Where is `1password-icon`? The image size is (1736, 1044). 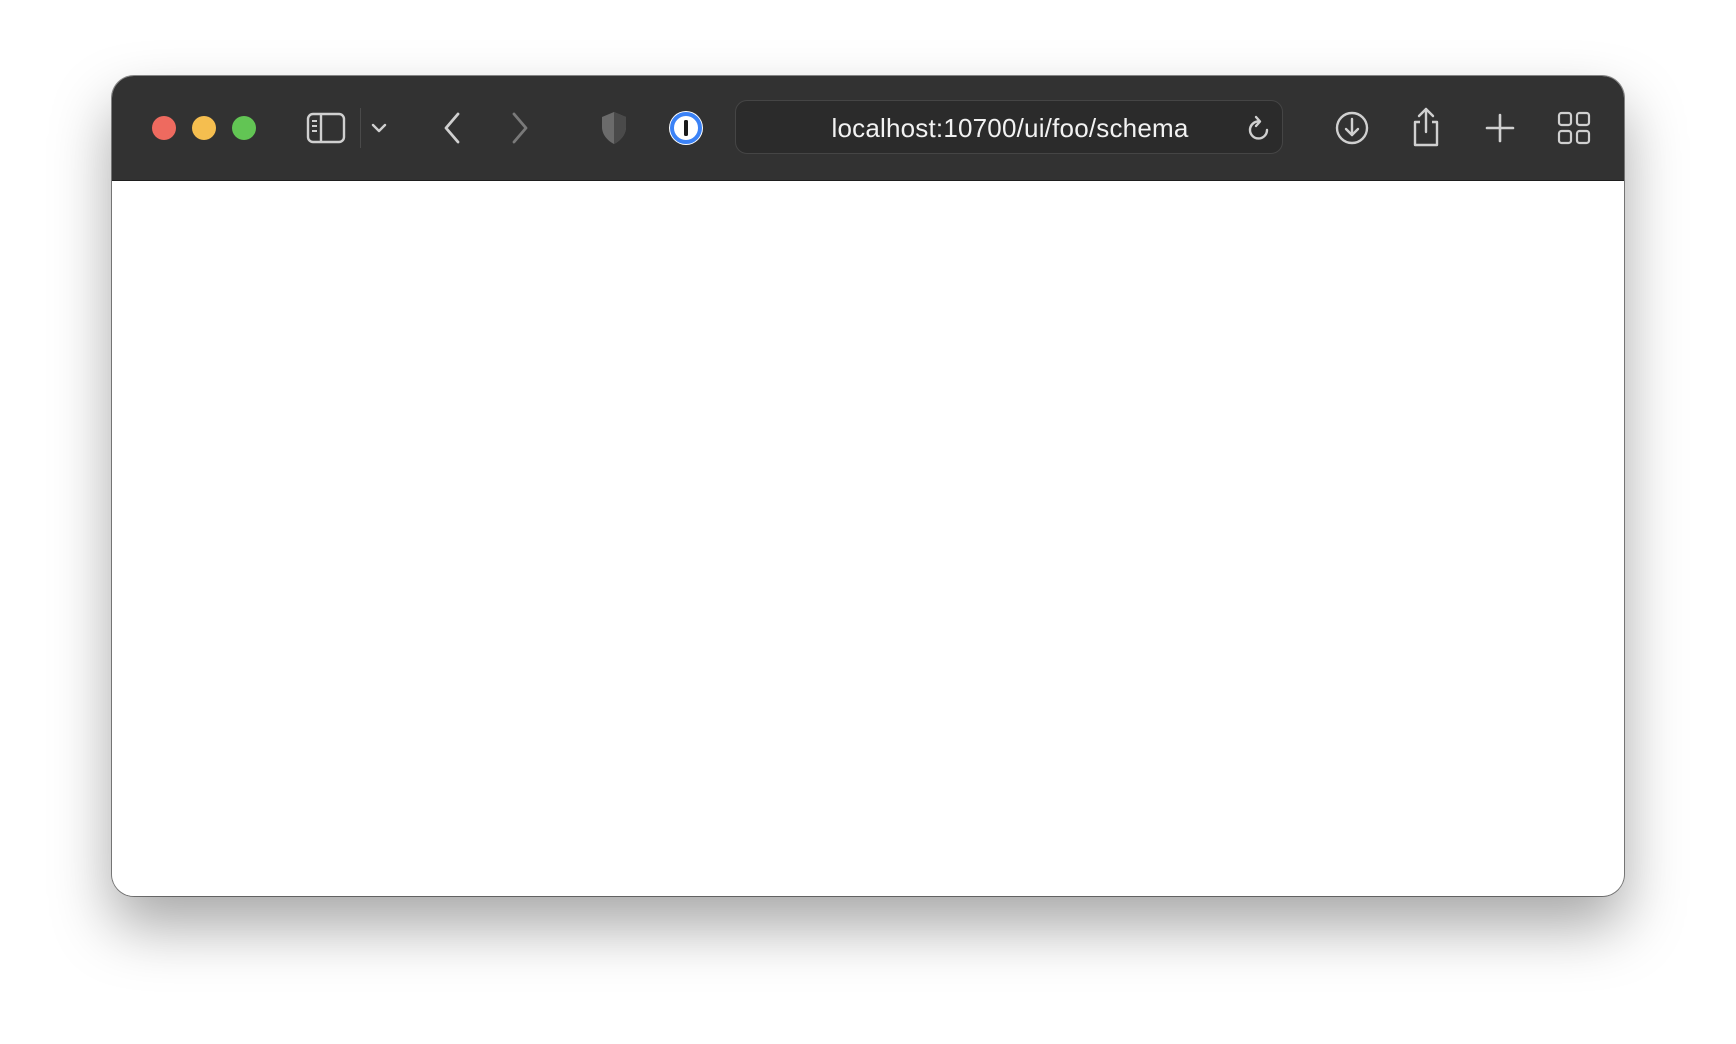
1password-icon is located at coordinates (686, 128).